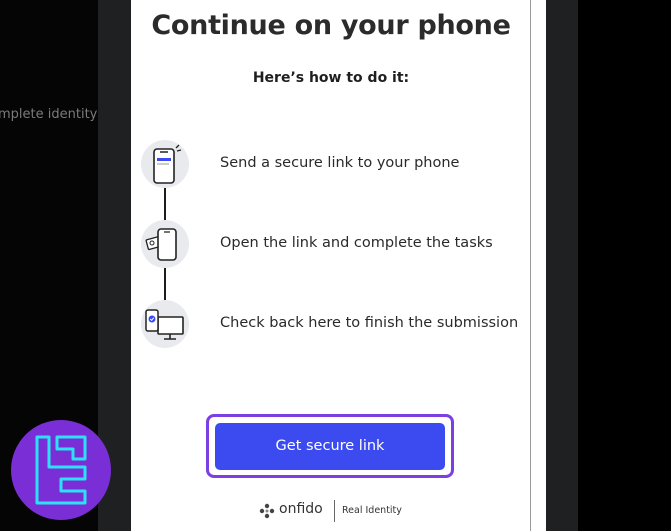 This screenshot has width=671, height=531. I want to click on card-edge-divider, so click(530, 265).